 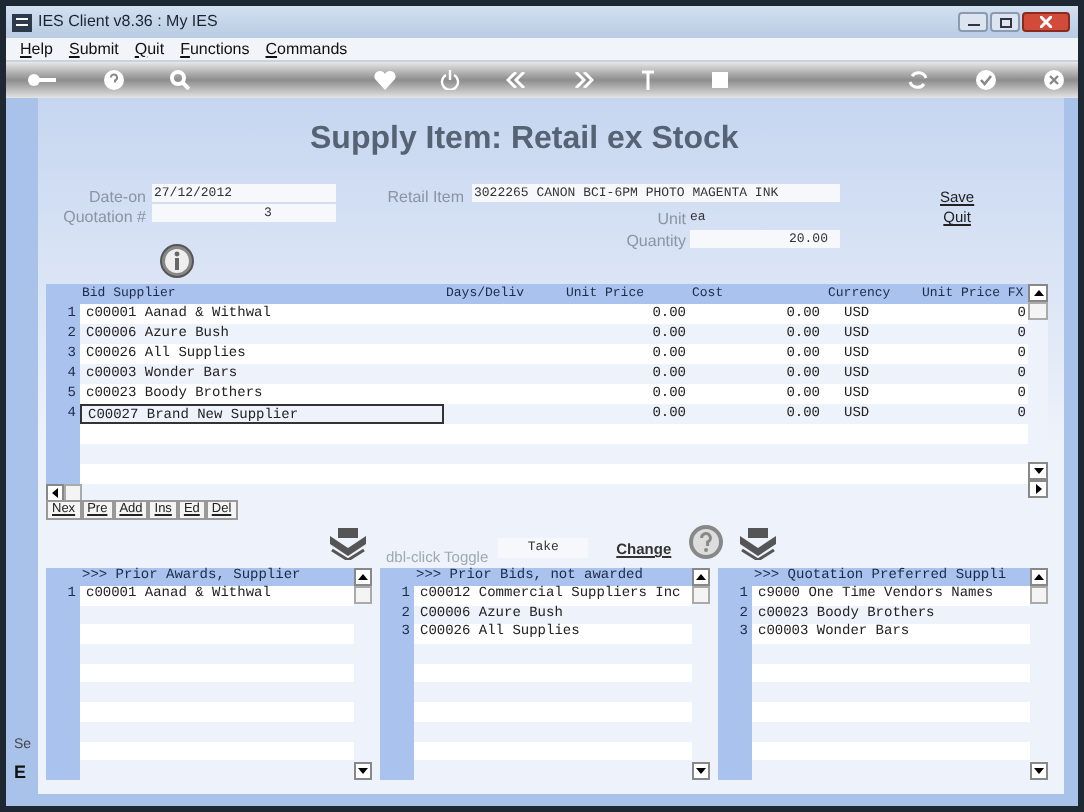 What do you see at coordinates (584, 80) in the screenshot?
I see `double-right-icon` at bounding box center [584, 80].